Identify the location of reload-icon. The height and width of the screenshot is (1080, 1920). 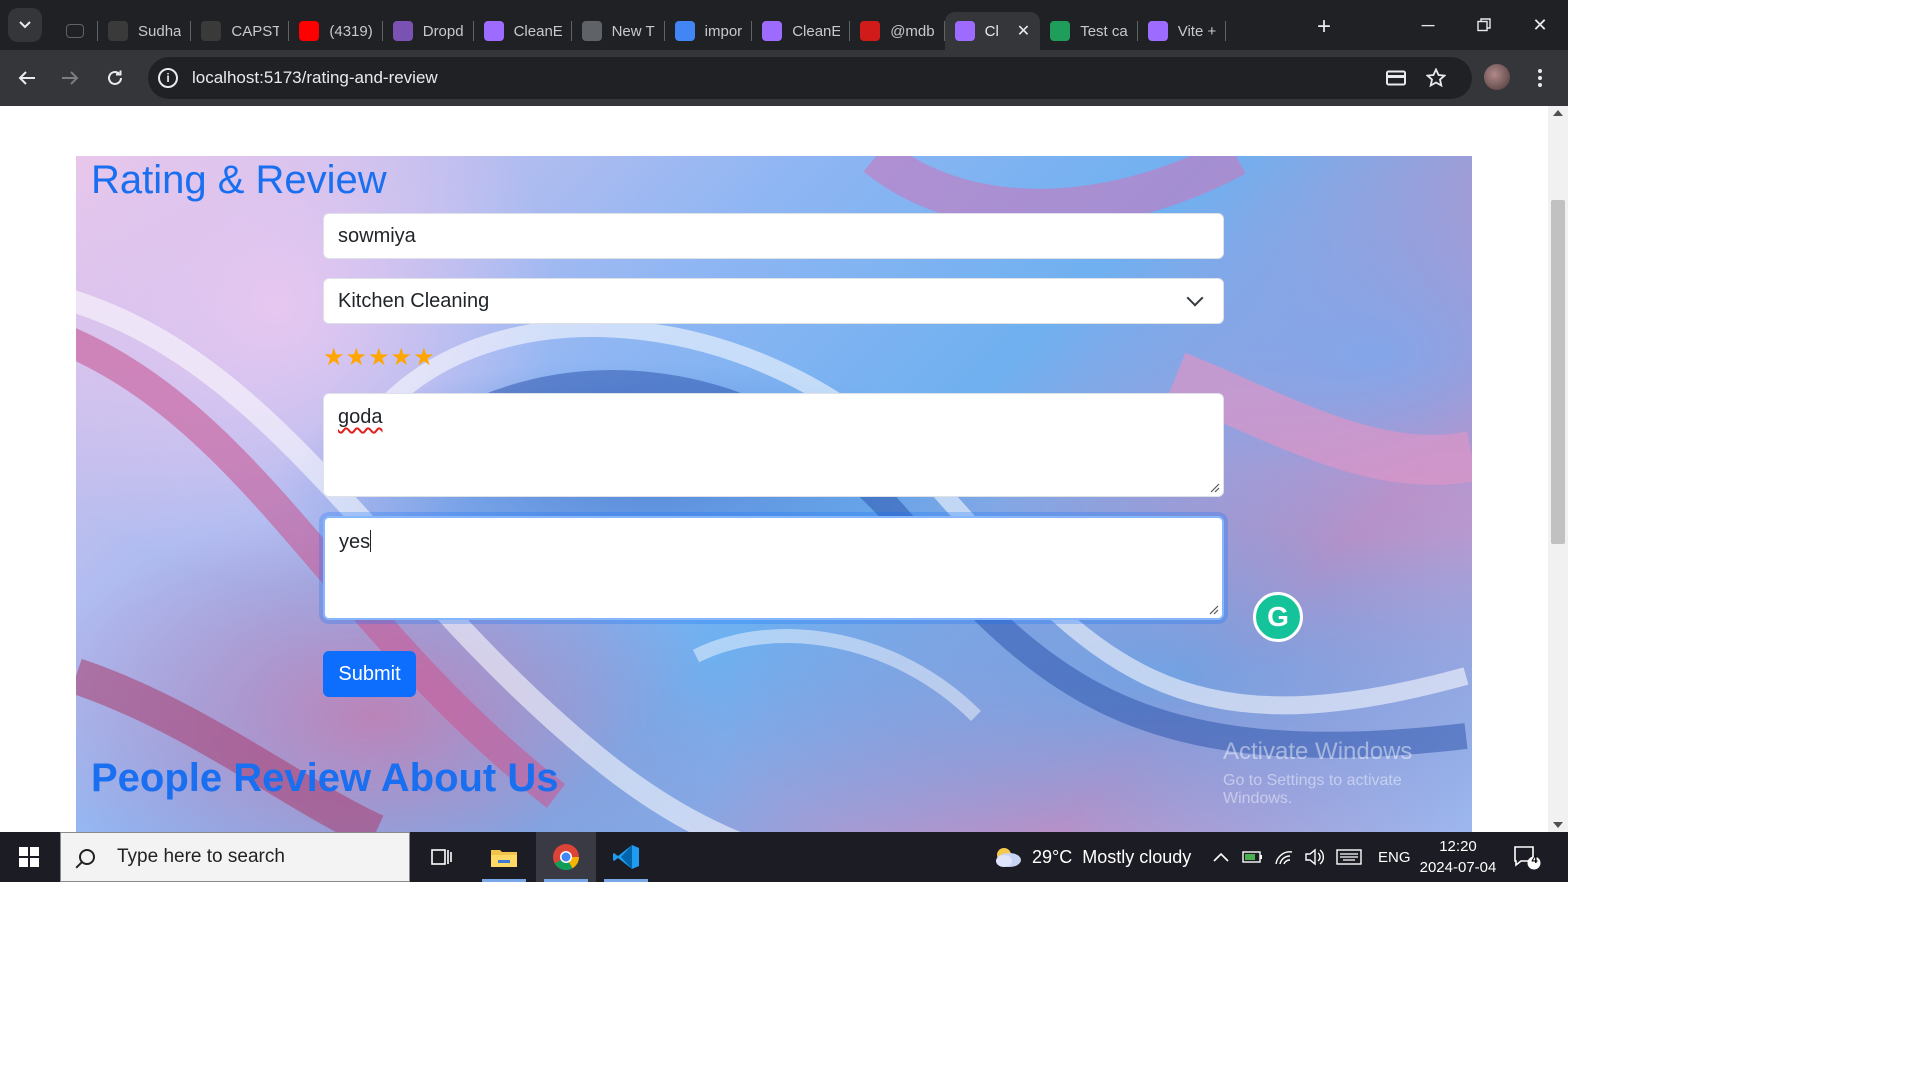
(115, 77).